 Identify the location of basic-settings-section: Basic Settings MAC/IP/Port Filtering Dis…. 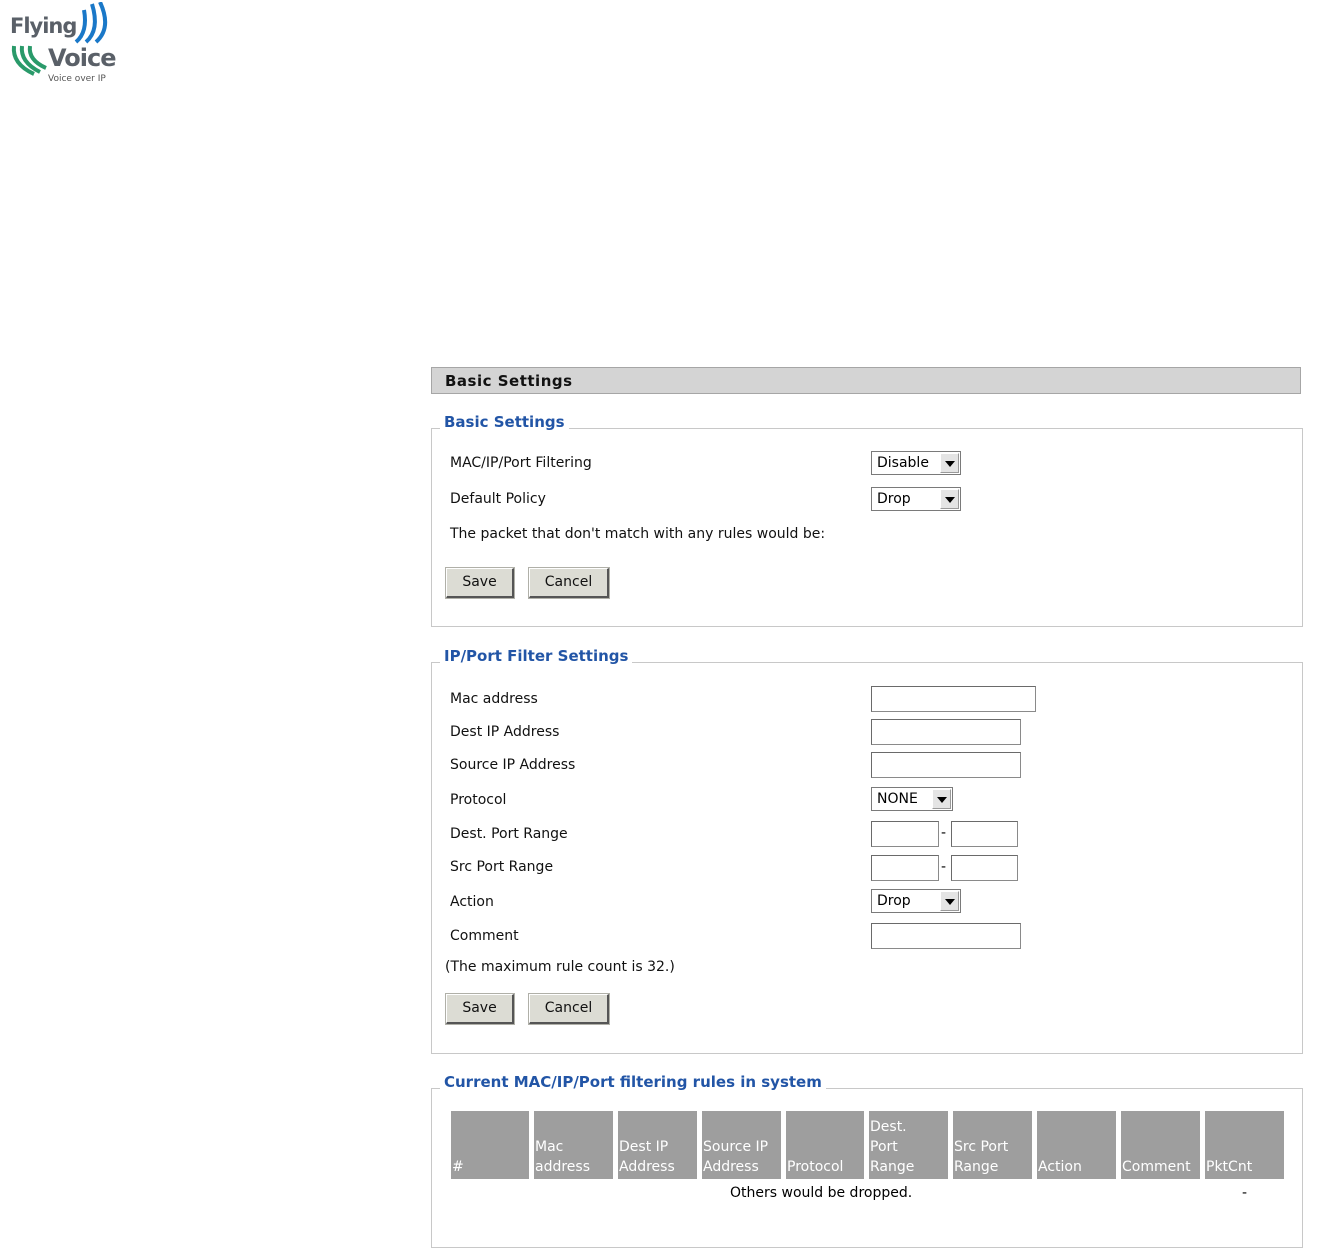
(867, 520).